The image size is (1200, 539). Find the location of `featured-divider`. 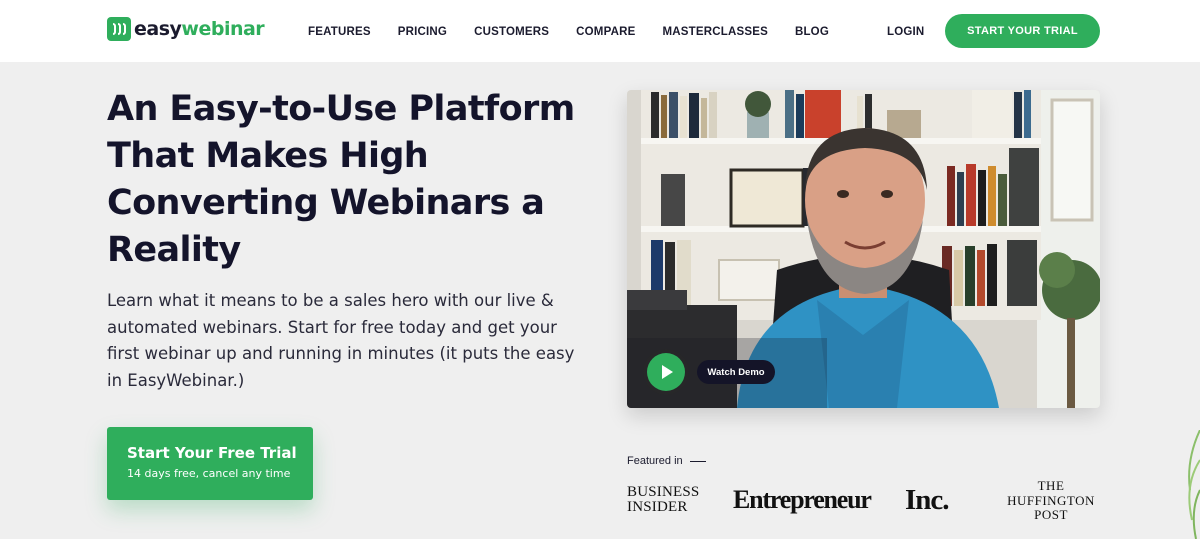

featured-divider is located at coordinates (697, 461).